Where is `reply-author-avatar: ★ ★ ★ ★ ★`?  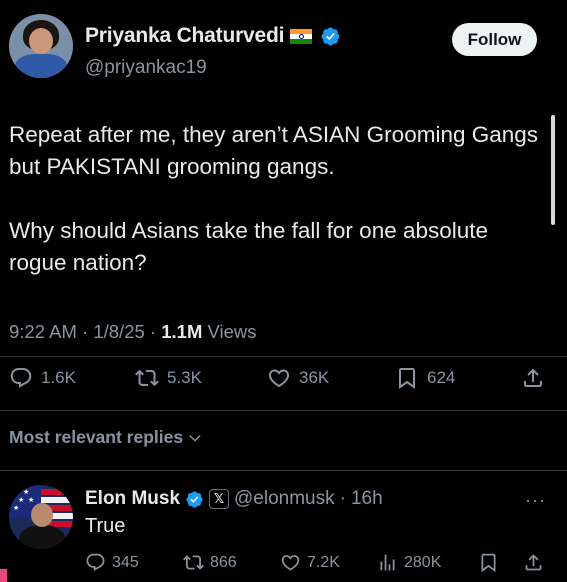
reply-author-avatar: ★ ★ ★ ★ ★ is located at coordinates (41, 517).